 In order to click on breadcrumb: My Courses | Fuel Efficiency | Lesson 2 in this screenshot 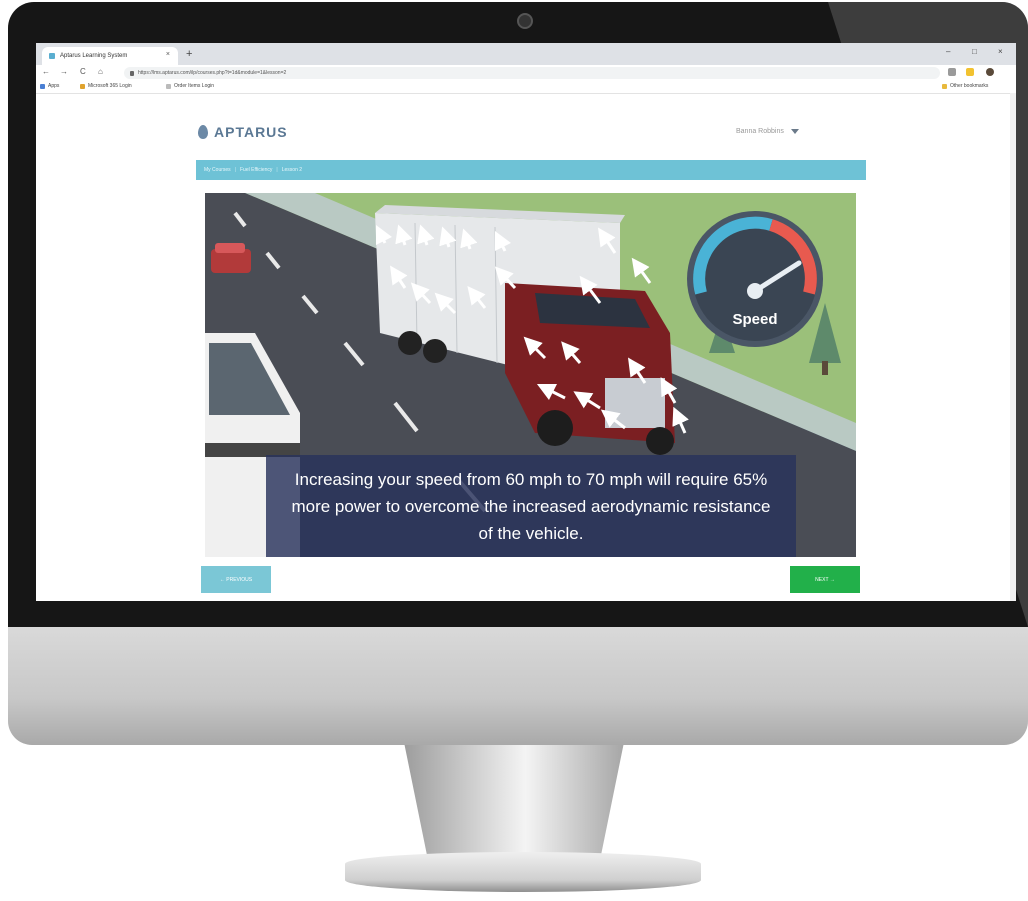, I will do `click(531, 170)`.